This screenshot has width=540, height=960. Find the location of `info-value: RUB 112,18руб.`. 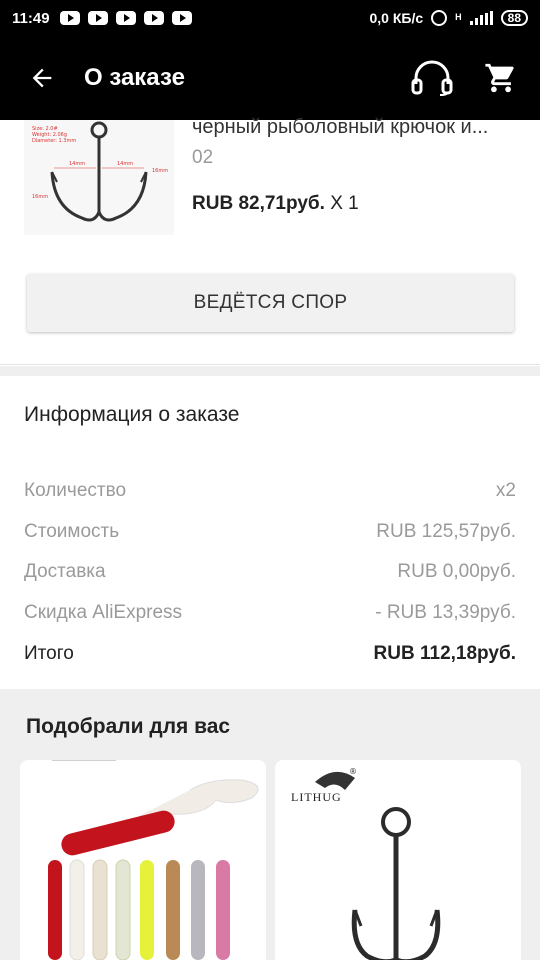

info-value: RUB 112,18руб. is located at coordinates (444, 653).